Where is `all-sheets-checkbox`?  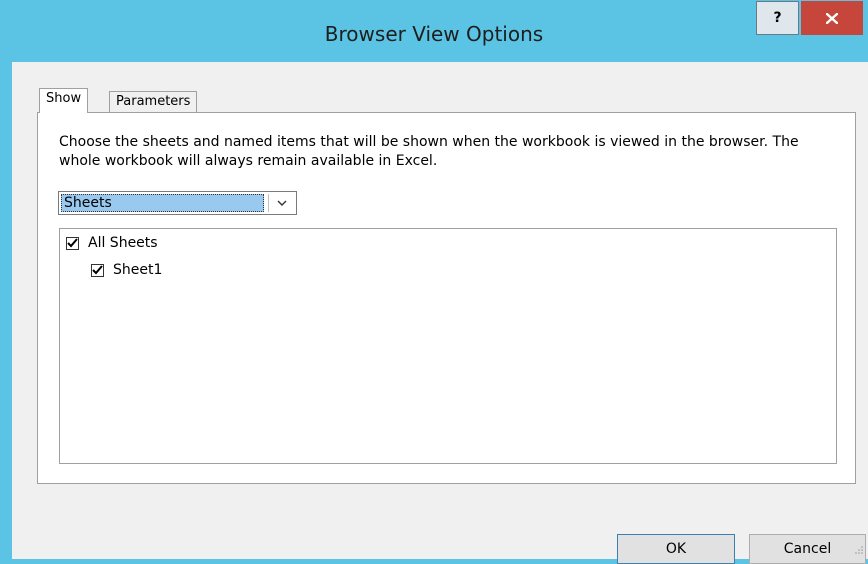 all-sheets-checkbox is located at coordinates (72, 243).